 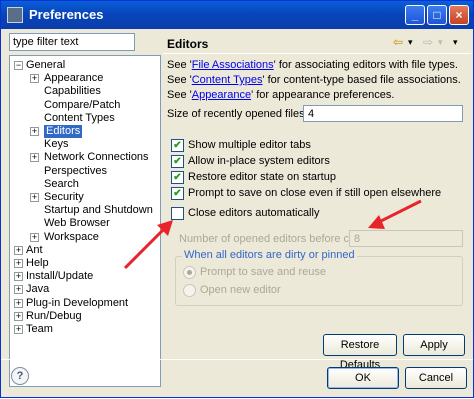 I want to click on window-title: Preferences, so click(x=66, y=14).